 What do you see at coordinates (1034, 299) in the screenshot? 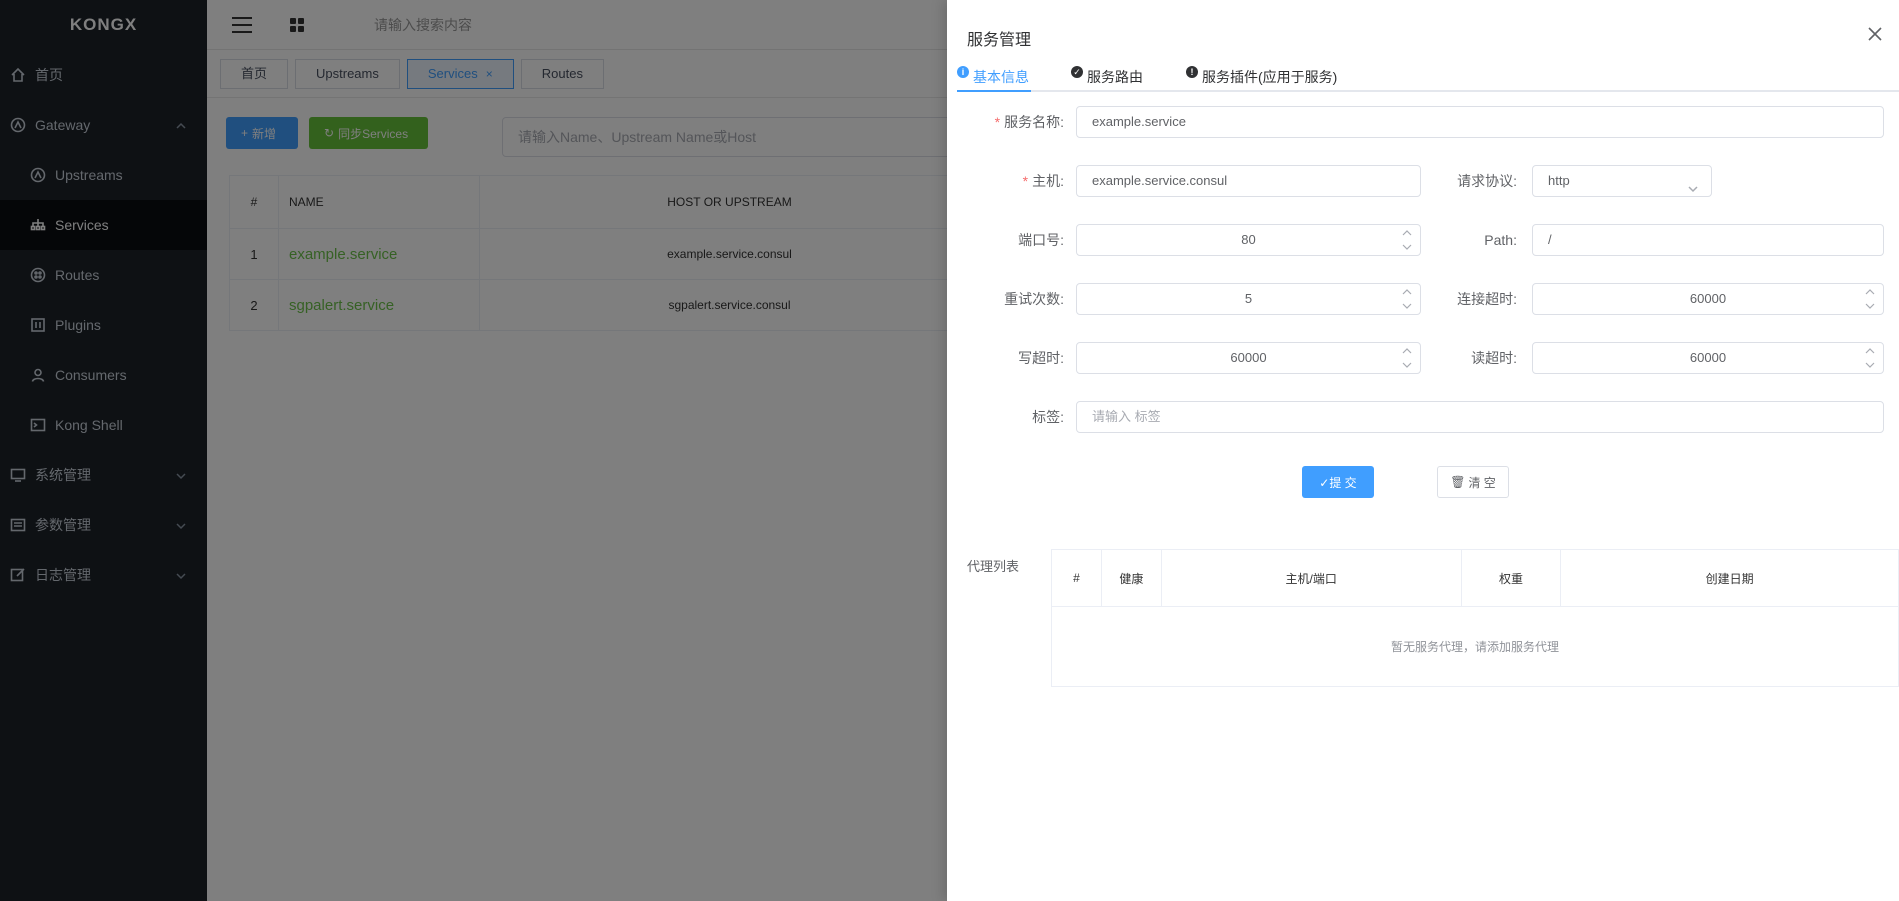
I see `retries-label: 重试次数:` at bounding box center [1034, 299].